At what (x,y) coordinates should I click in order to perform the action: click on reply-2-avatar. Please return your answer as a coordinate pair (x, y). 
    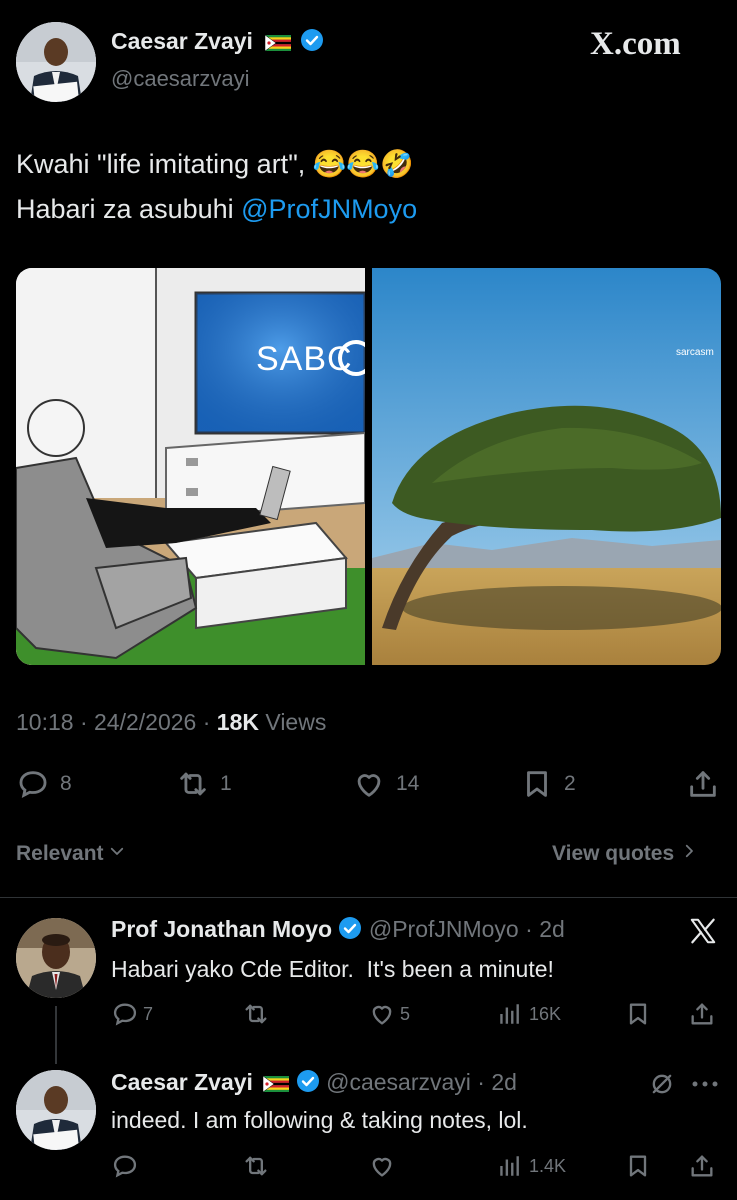
    Looking at the image, I should click on (56, 1110).